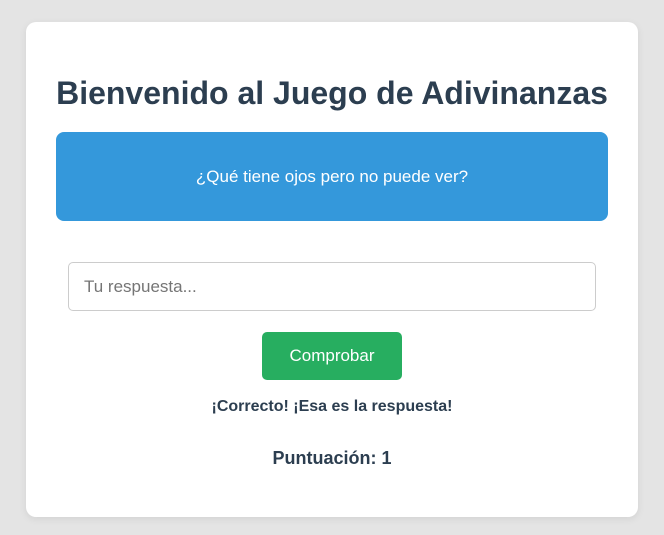 This screenshot has height=535, width=664. I want to click on feedback-message: ¡Correcto! ¡Esa es la respuesta!, so click(332, 406).